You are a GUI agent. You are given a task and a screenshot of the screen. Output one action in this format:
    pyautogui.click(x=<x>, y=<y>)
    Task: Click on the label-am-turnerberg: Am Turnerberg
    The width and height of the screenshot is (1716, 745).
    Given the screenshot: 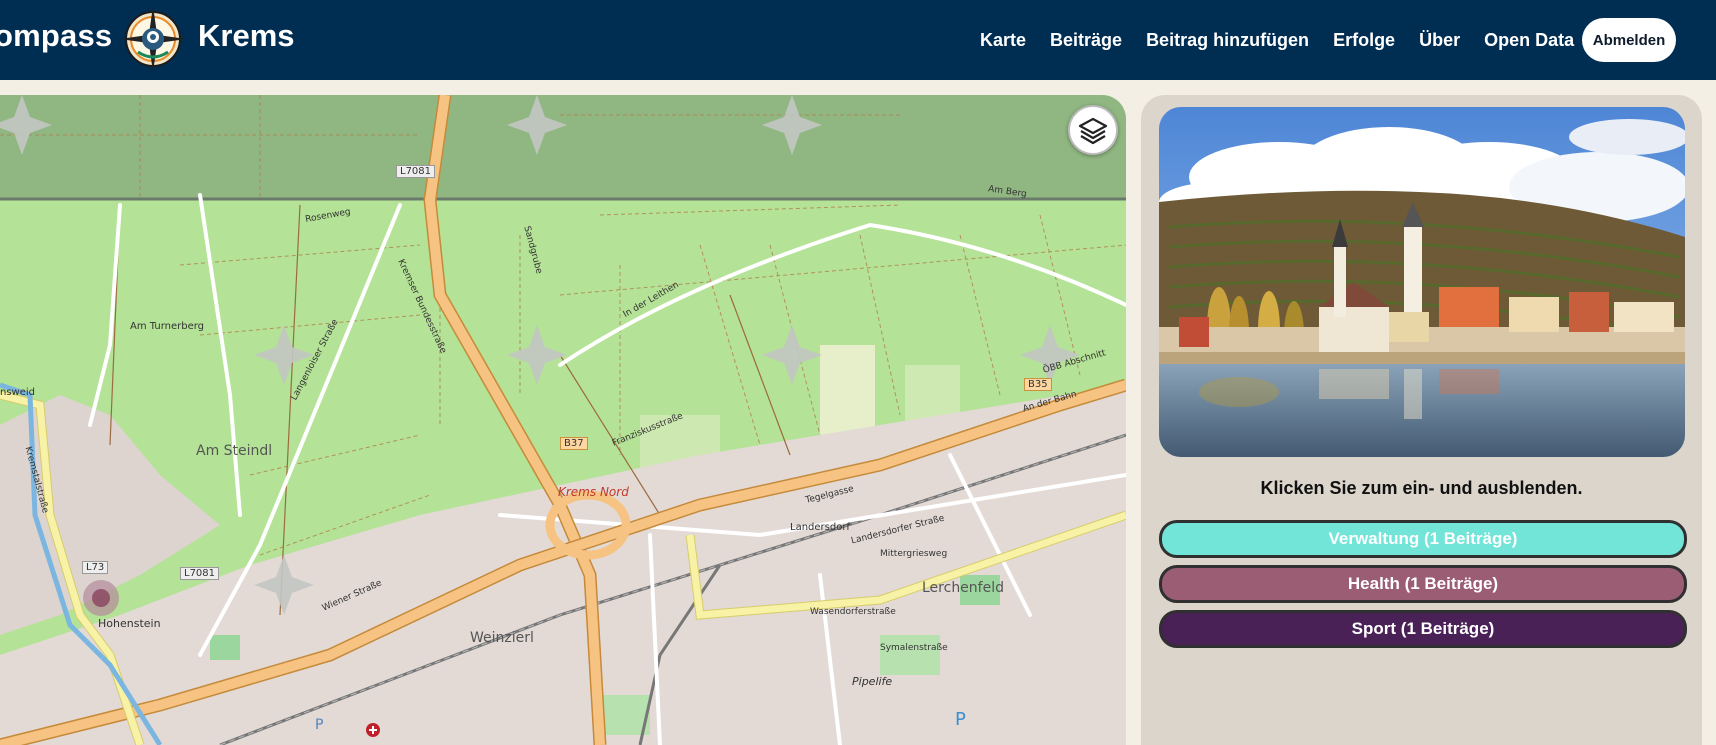 What is the action you would take?
    pyautogui.click(x=167, y=326)
    